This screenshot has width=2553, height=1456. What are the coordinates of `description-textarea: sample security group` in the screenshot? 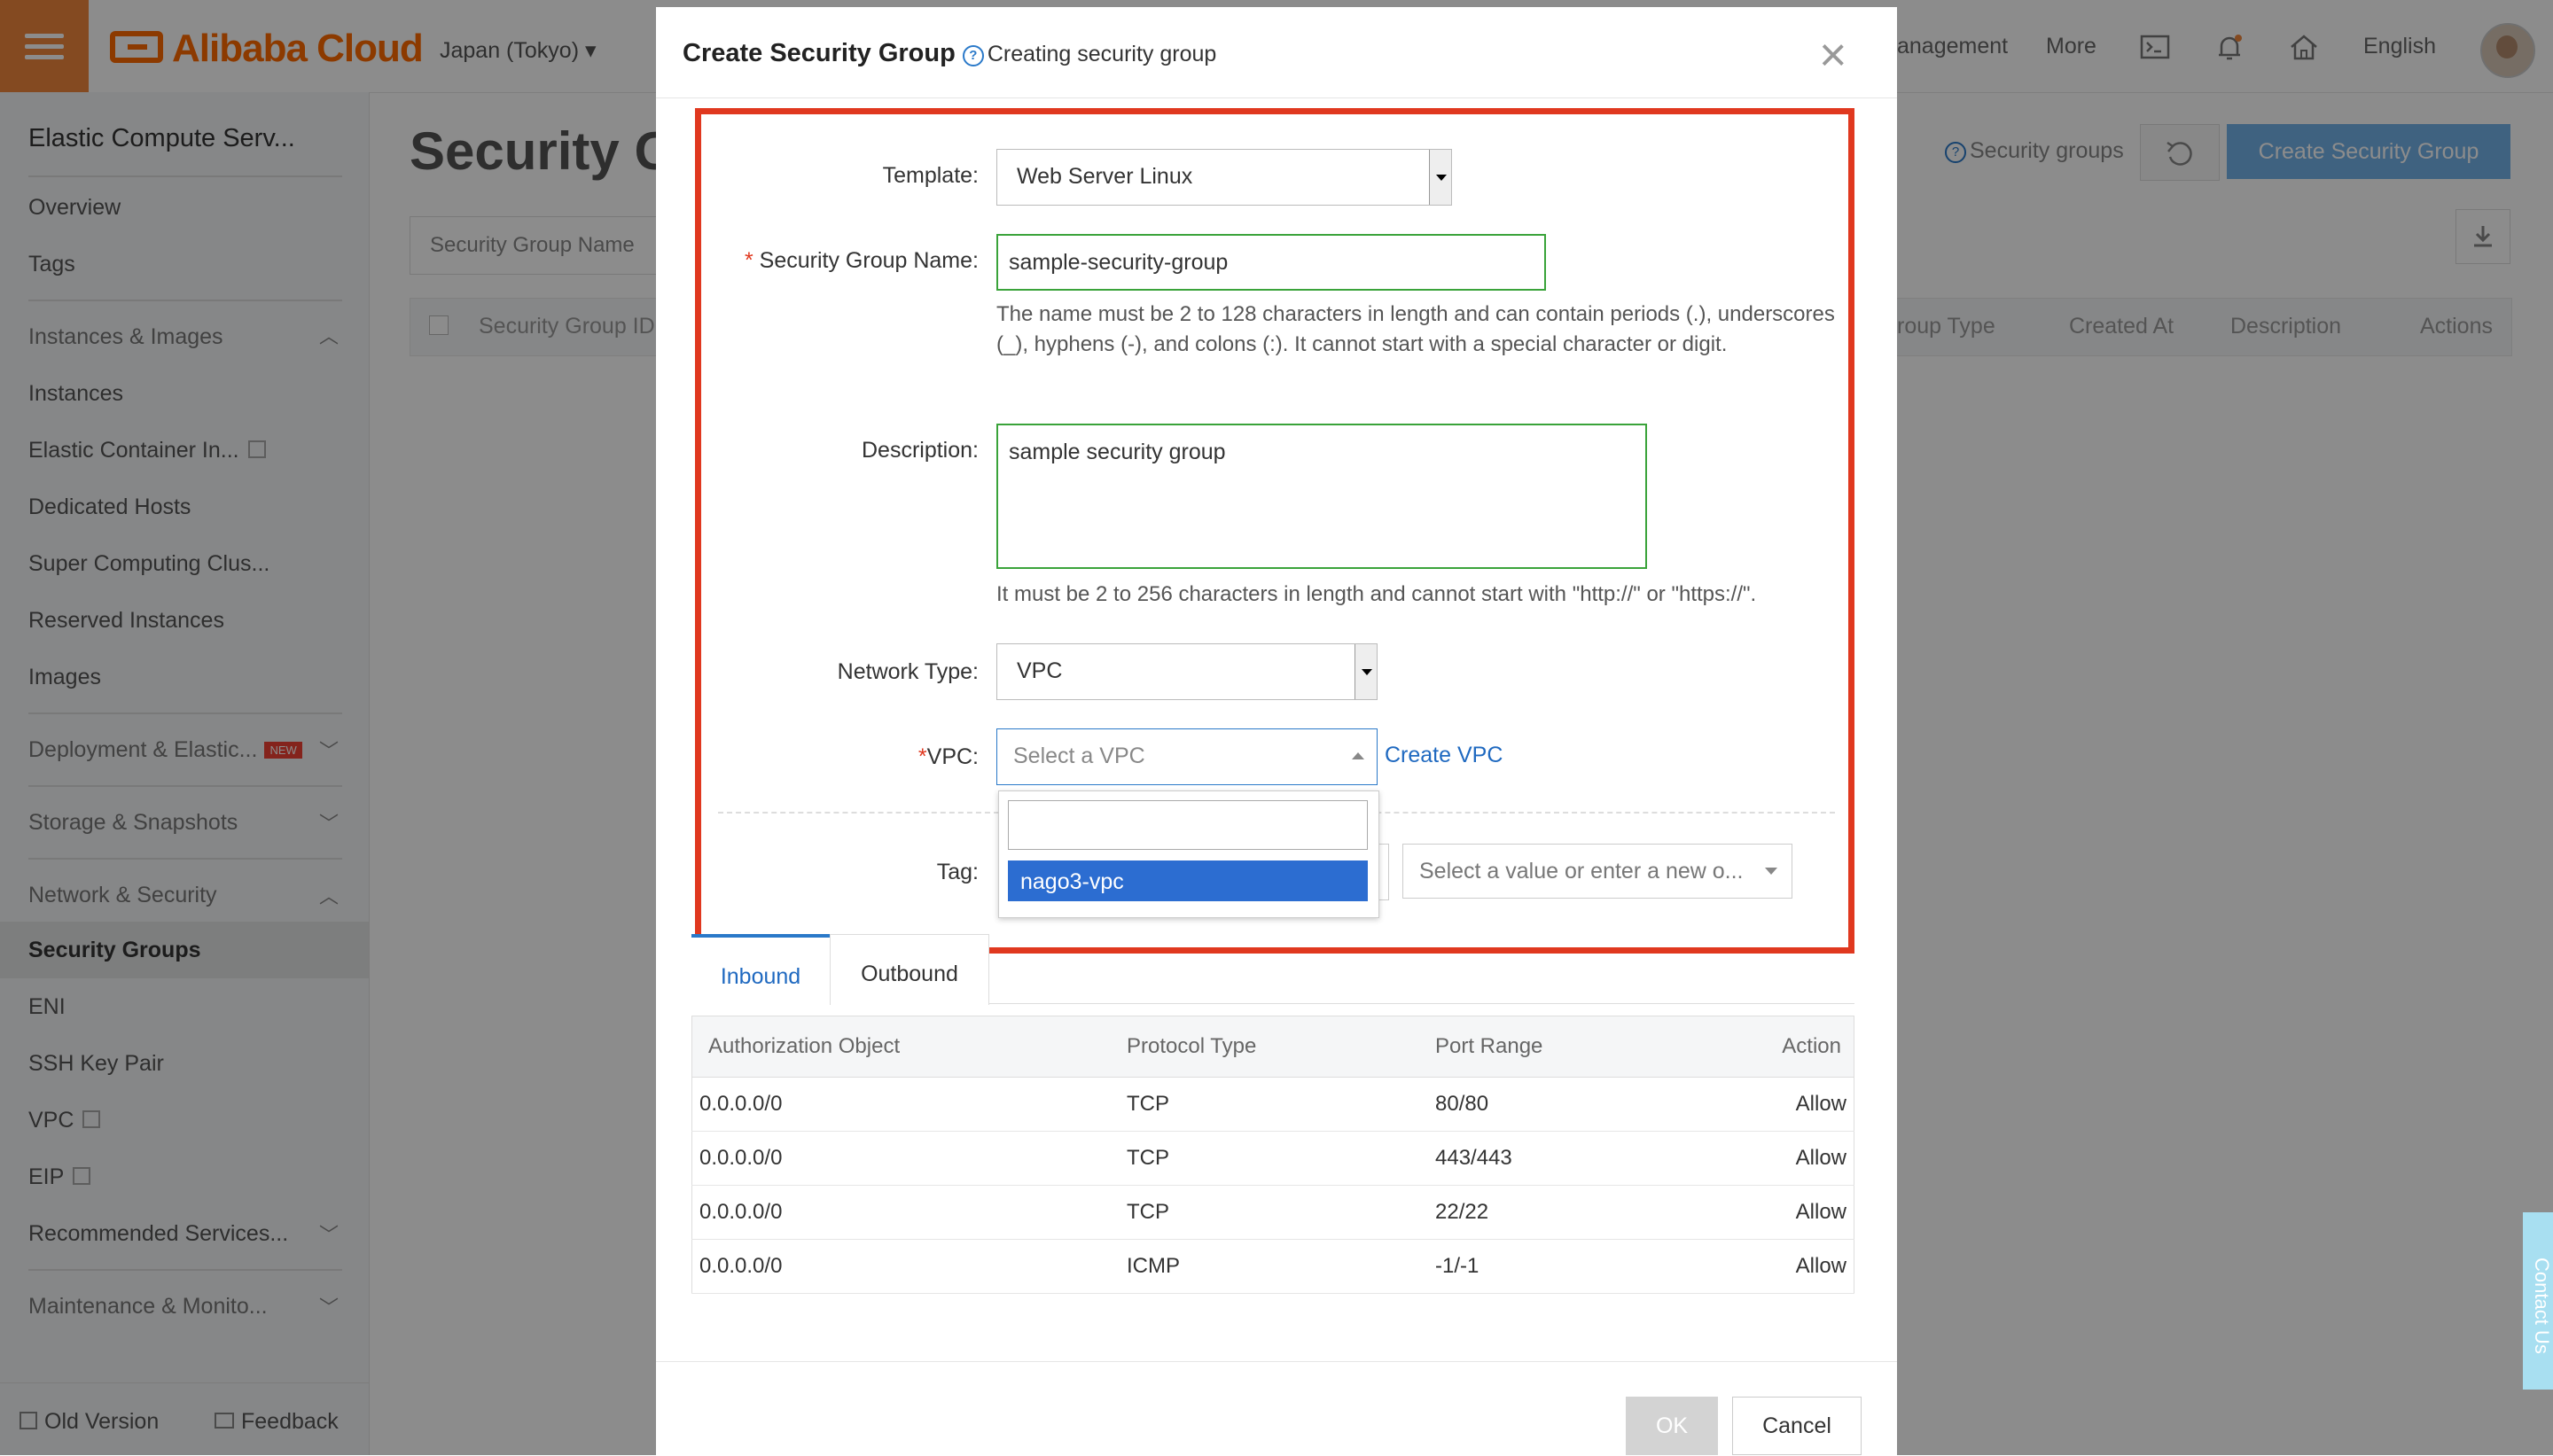 It's located at (1321, 496).